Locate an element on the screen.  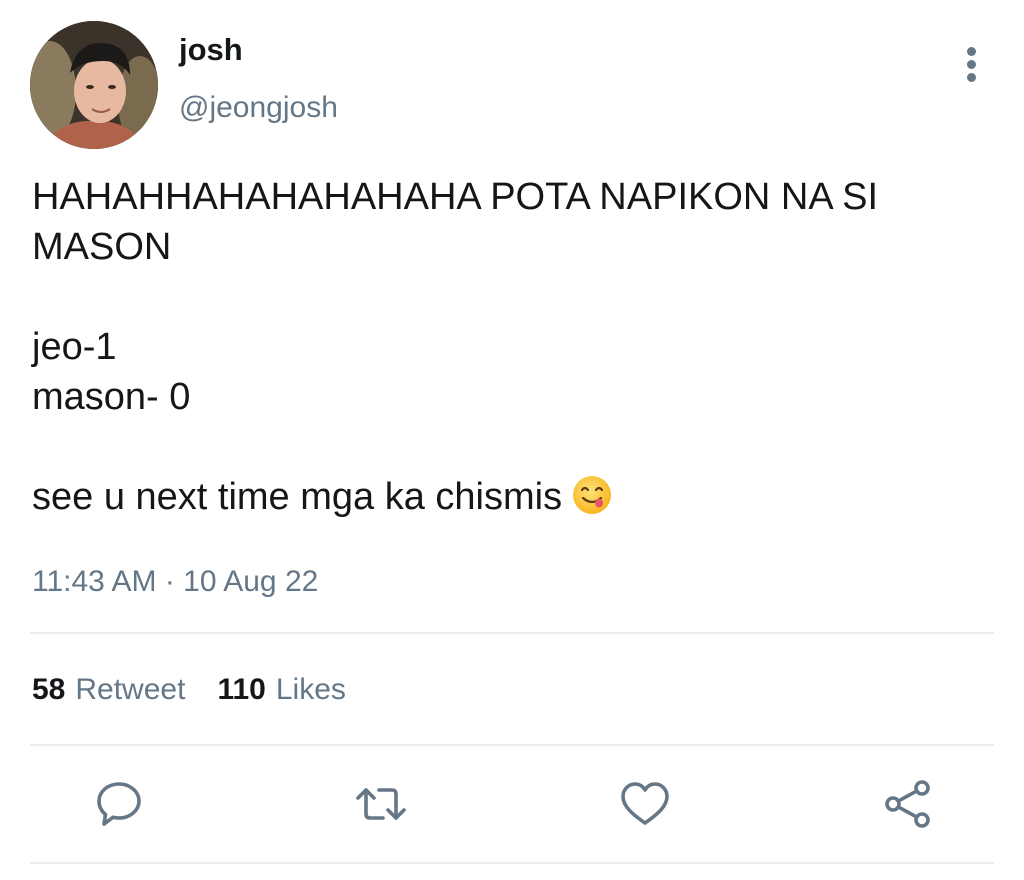
avatar-image is located at coordinates (94, 85).